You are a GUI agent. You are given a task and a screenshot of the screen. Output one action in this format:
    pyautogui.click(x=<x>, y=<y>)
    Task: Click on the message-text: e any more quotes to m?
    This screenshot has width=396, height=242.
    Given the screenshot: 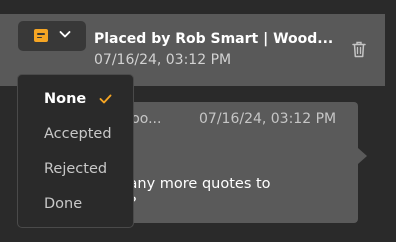 What is the action you would take?
    pyautogui.click(x=235, y=194)
    